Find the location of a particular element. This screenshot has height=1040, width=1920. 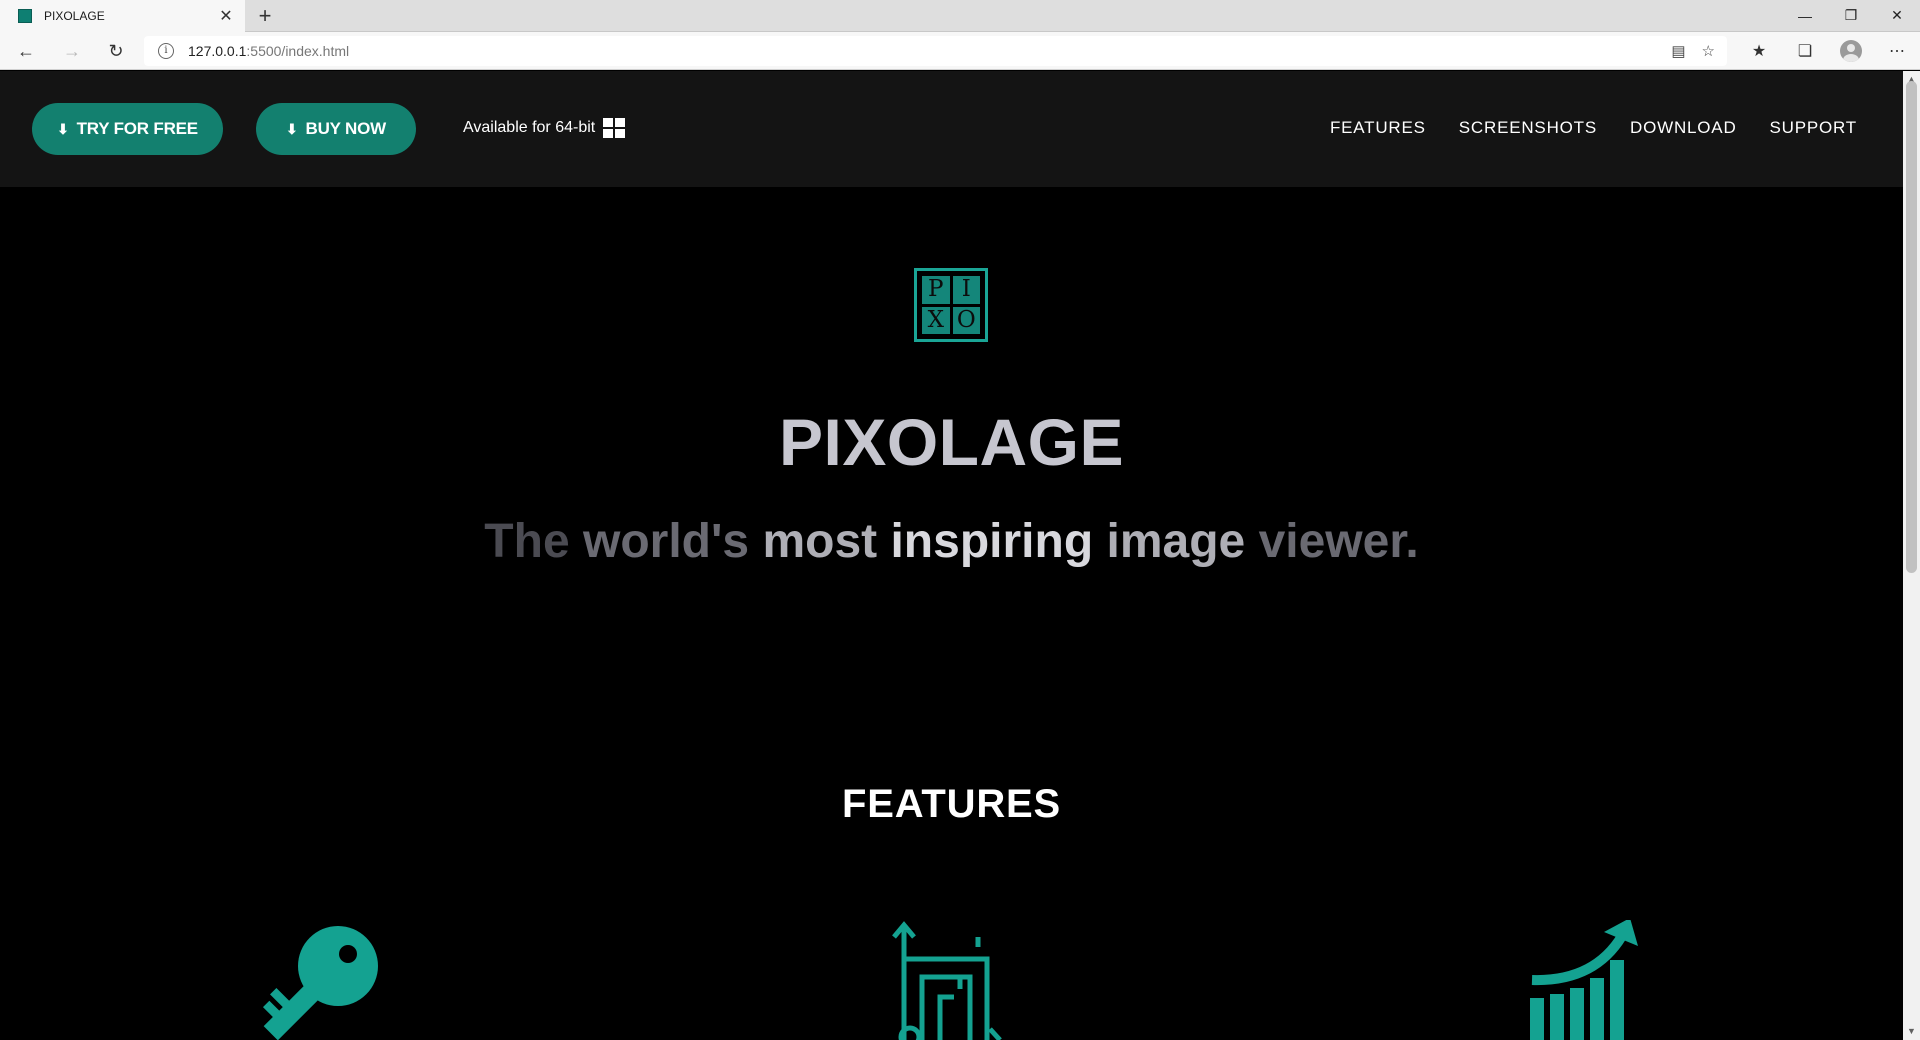

availability-text: Available for 64-bit is located at coordinates (529, 127).